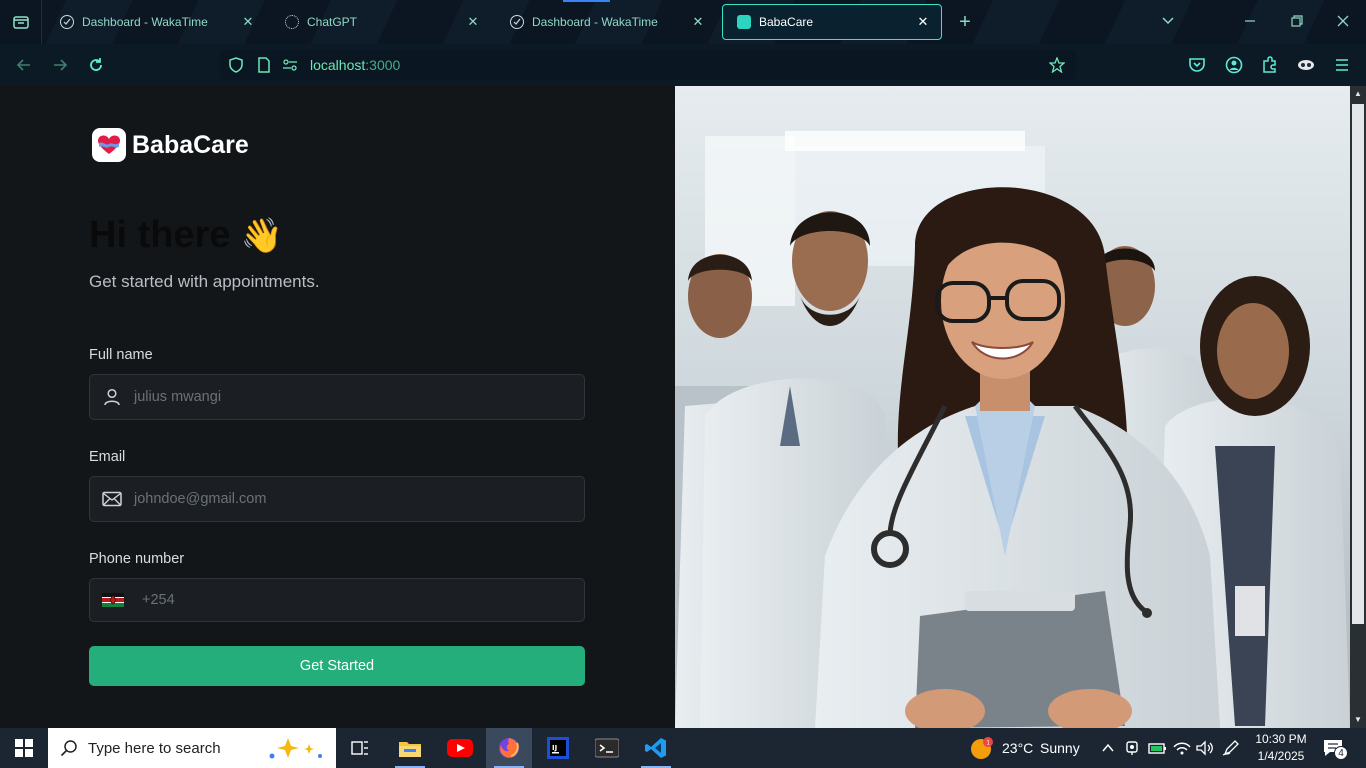 The height and width of the screenshot is (768, 1366). I want to click on arrow-left-icon, so click(23, 65).